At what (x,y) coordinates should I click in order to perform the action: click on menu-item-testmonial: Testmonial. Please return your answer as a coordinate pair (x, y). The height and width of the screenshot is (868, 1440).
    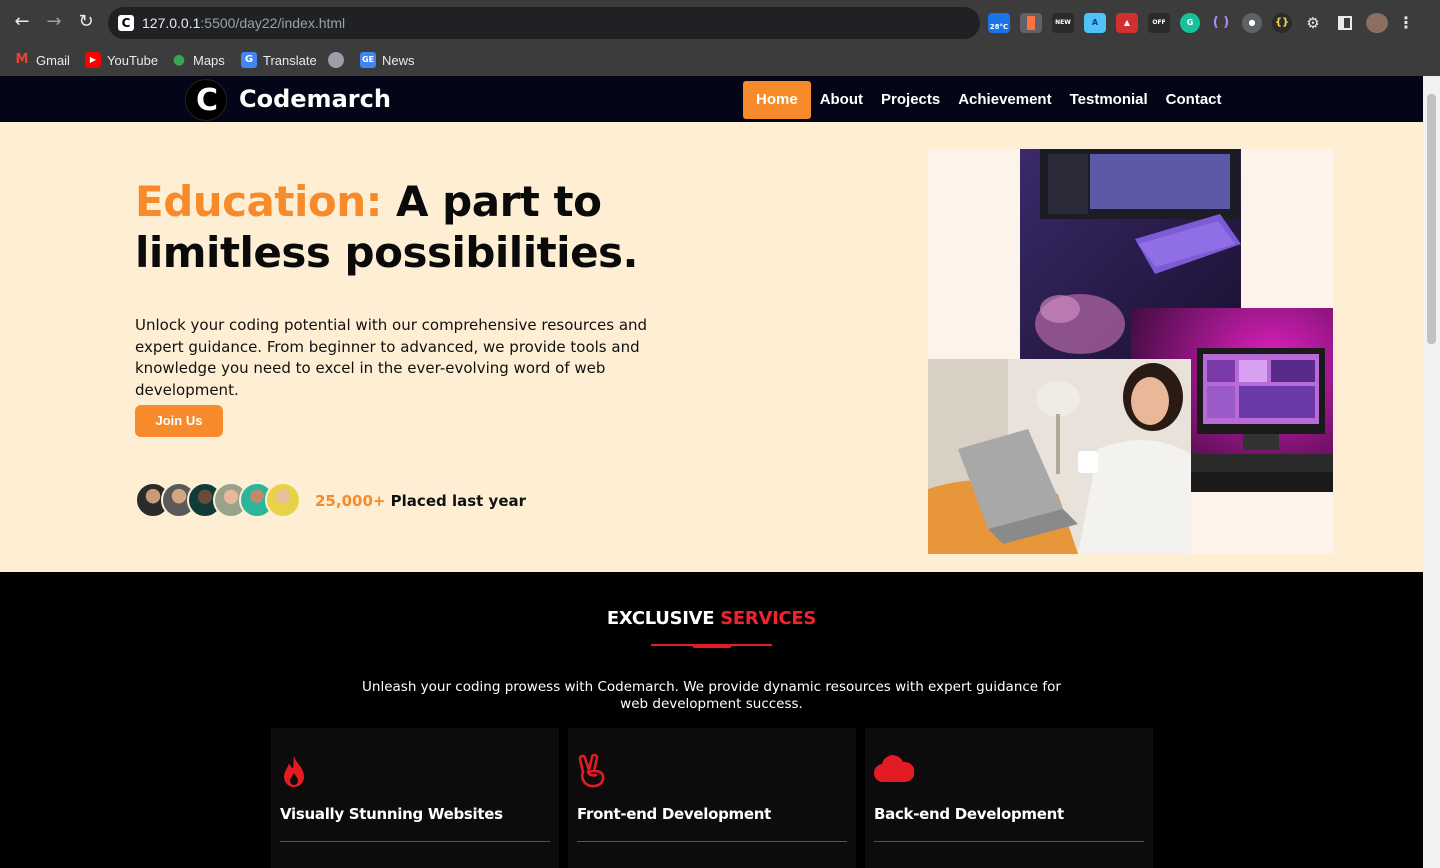
    Looking at the image, I should click on (1109, 100).